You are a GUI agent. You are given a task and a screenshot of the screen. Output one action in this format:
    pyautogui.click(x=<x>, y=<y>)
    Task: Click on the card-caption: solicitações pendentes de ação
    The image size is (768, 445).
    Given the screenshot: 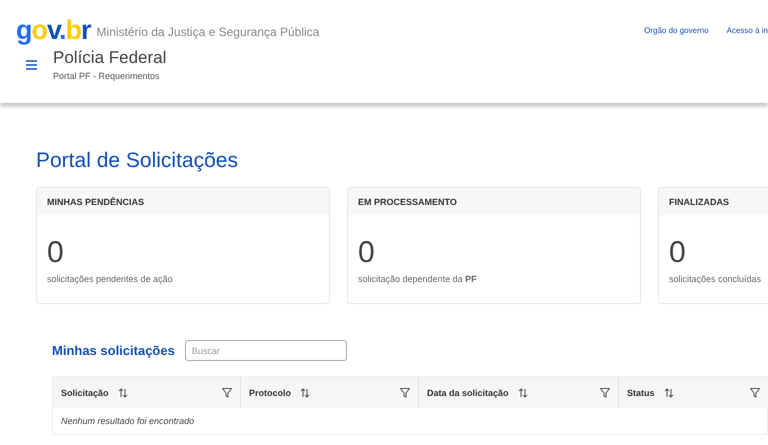 What is the action you would take?
    pyautogui.click(x=110, y=278)
    